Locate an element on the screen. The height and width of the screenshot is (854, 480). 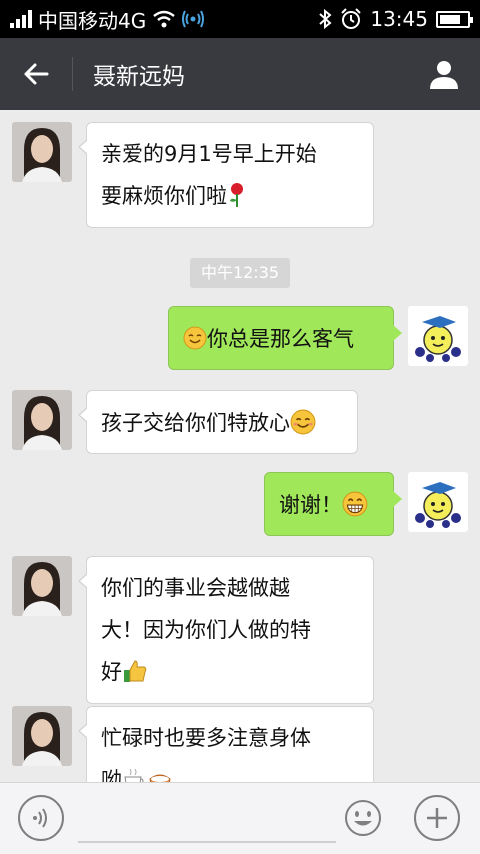
message-input is located at coordinates (207, 842).